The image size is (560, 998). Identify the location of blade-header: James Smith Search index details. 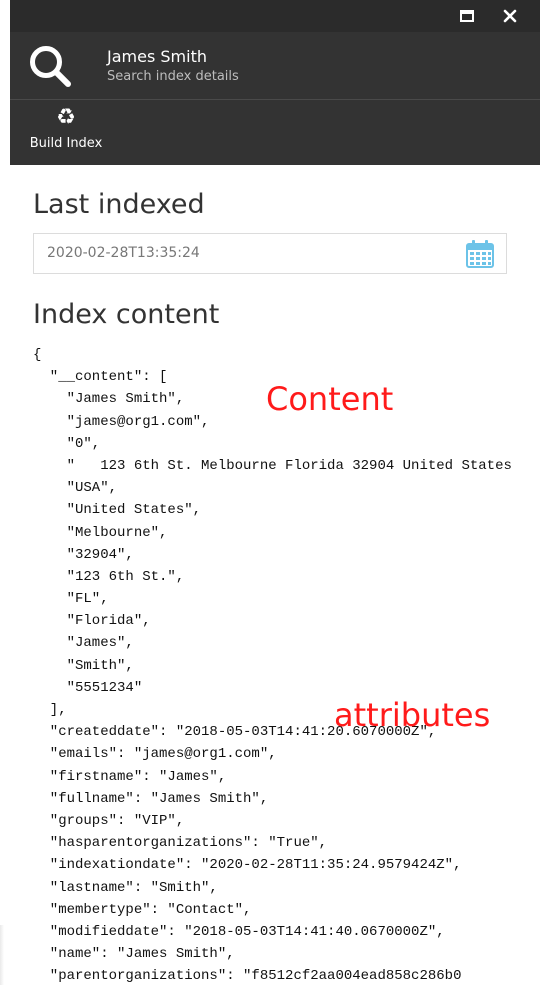
(275, 66).